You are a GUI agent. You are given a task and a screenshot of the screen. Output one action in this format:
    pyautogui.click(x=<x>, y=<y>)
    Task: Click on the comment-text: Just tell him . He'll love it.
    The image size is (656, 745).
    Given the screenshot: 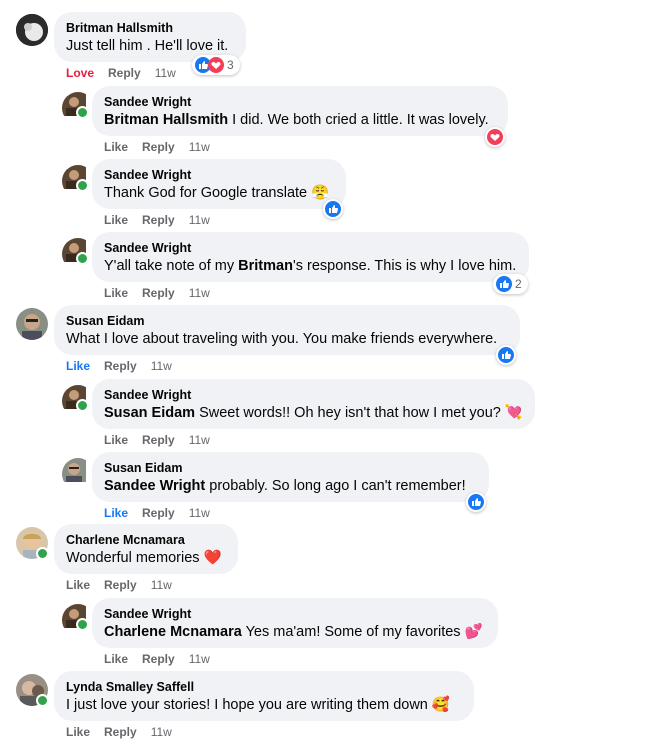 What is the action you would take?
    pyautogui.click(x=147, y=46)
    